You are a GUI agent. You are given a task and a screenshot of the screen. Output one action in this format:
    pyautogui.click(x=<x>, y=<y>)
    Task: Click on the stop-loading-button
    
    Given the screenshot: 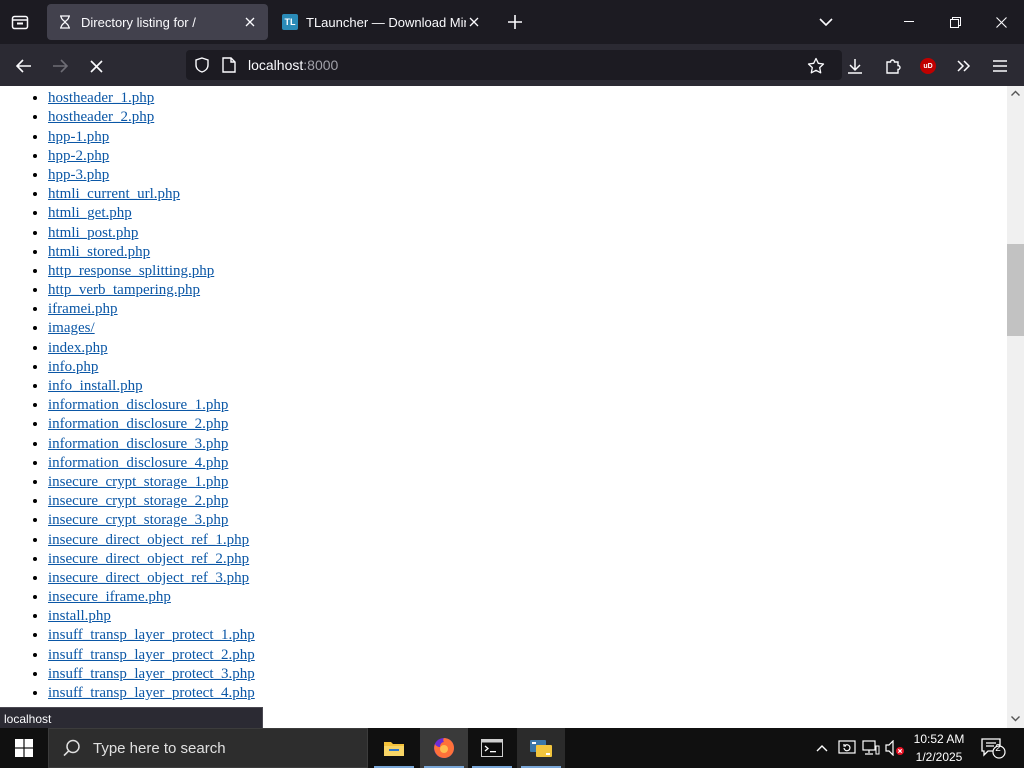 What is the action you would take?
    pyautogui.click(x=96, y=66)
    